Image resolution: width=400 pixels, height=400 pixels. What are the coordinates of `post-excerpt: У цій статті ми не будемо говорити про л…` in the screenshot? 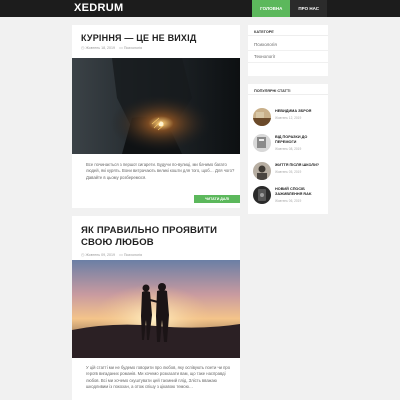 It's located at (158, 377).